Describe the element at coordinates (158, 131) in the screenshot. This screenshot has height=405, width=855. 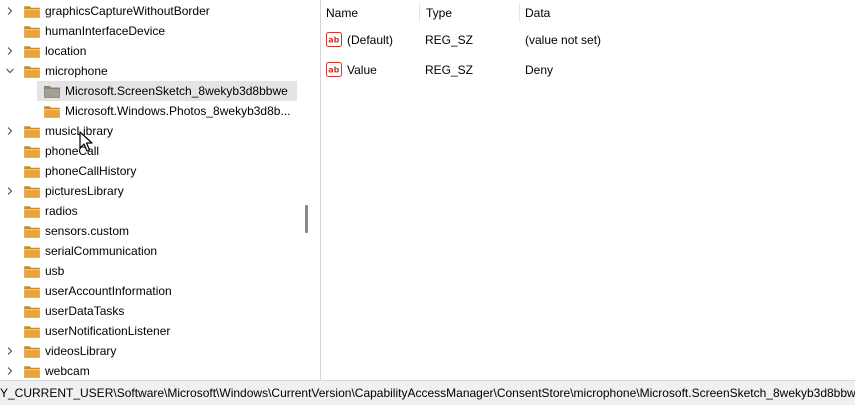
I see `tree-item: musicLibrary` at that location.